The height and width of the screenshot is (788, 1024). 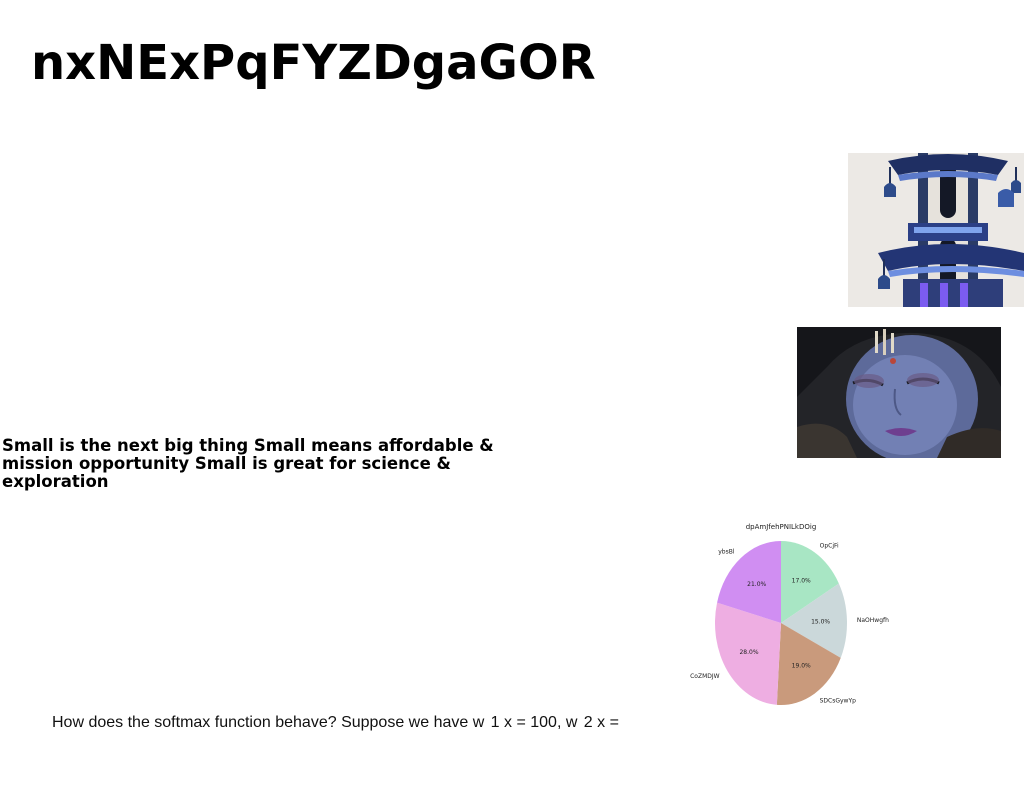 I want to click on pie-value-label: 19.0%, so click(x=801, y=665).